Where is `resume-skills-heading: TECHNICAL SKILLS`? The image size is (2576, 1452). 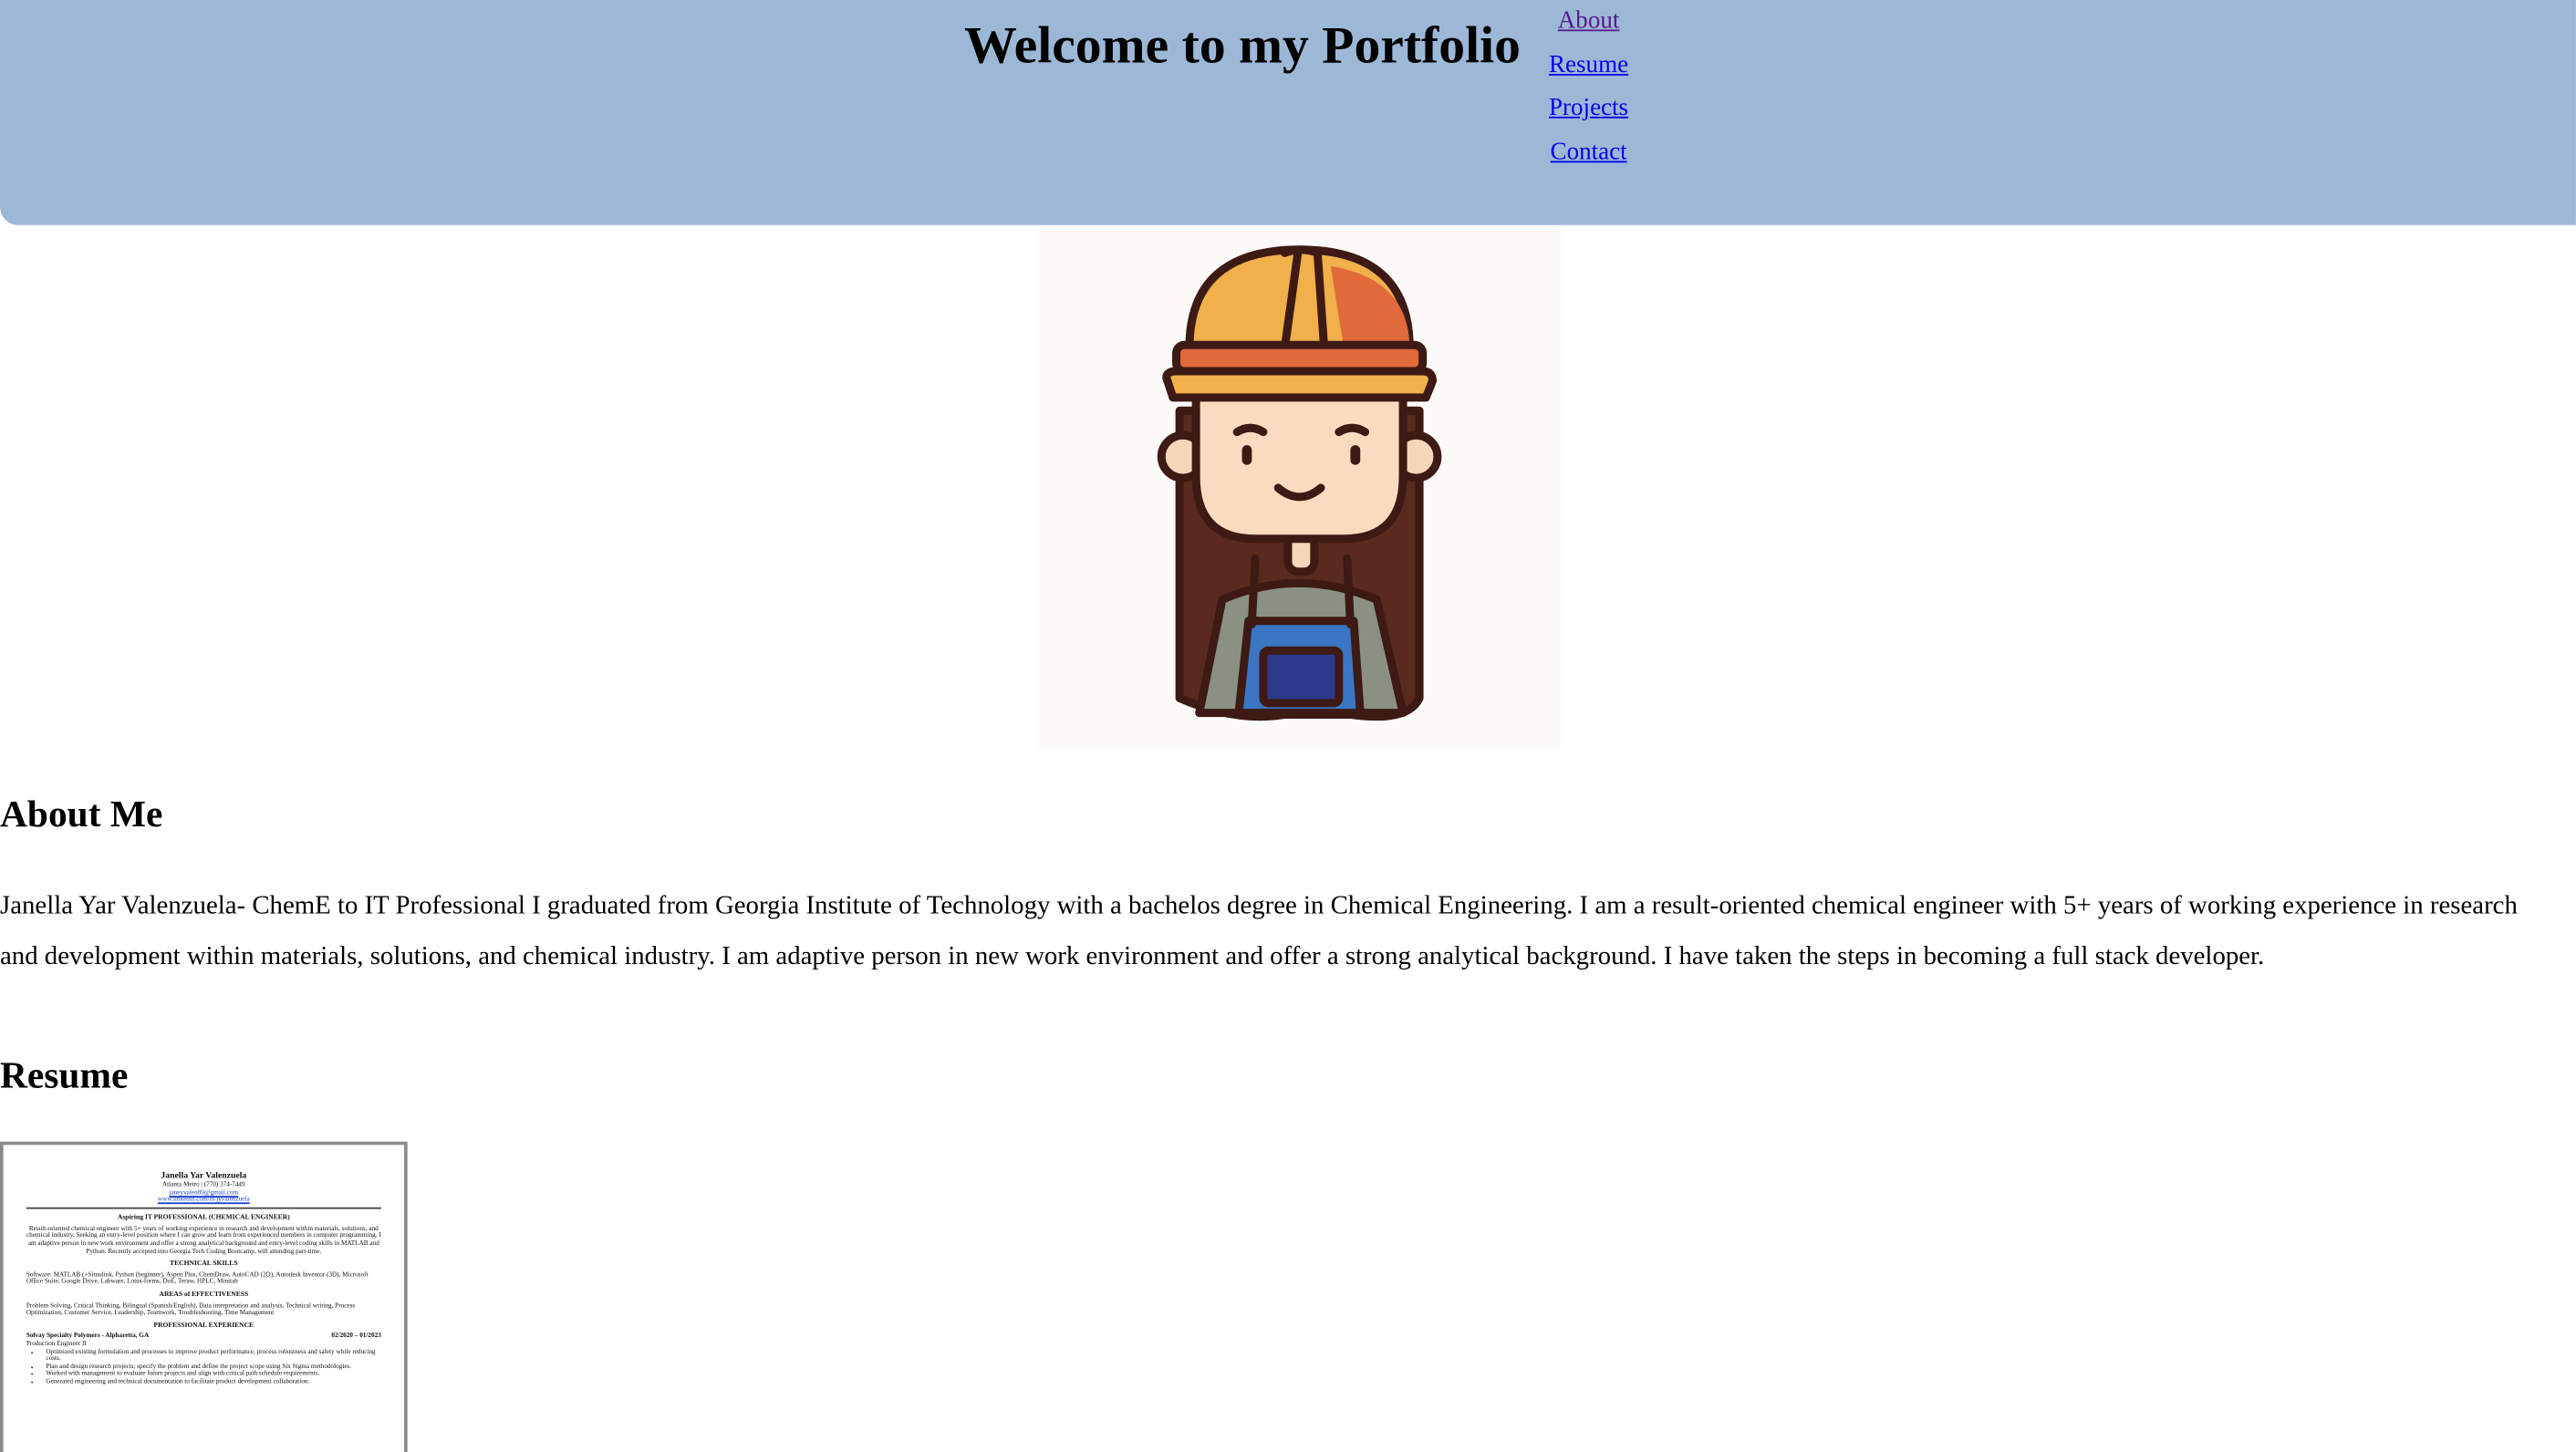 resume-skills-heading: TECHNICAL SKILLS is located at coordinates (204, 1263).